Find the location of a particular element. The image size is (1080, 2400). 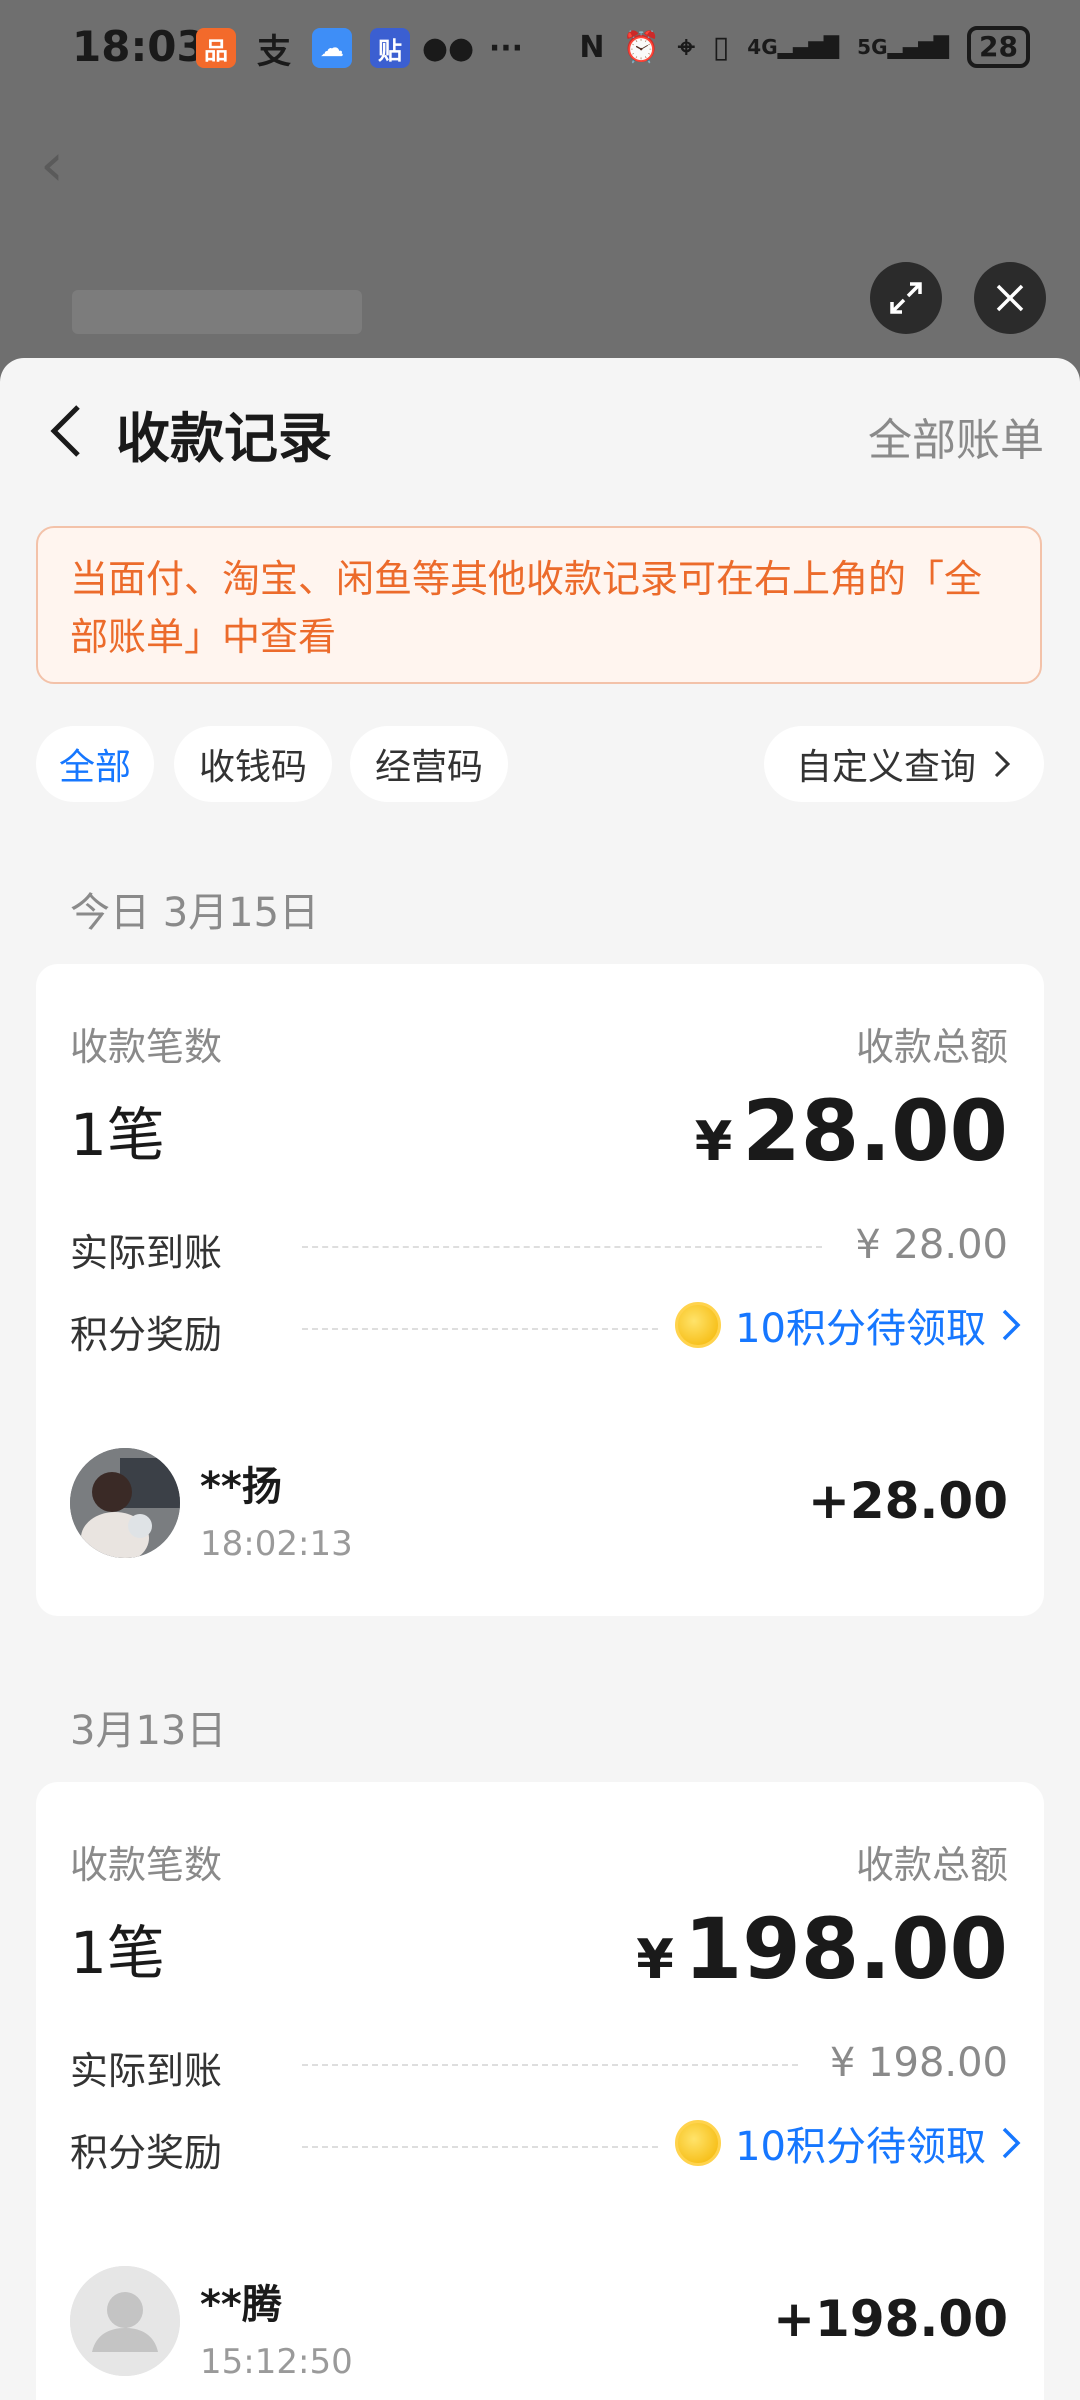

filter-chip-all: 全部 is located at coordinates (95, 764).